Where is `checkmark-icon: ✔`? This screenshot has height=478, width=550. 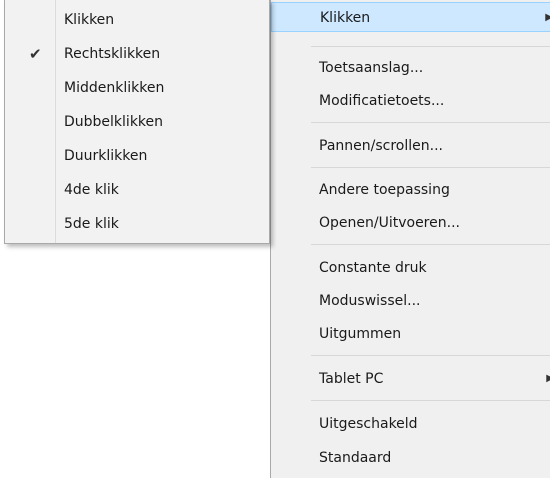 checkmark-icon: ✔ is located at coordinates (35, 54).